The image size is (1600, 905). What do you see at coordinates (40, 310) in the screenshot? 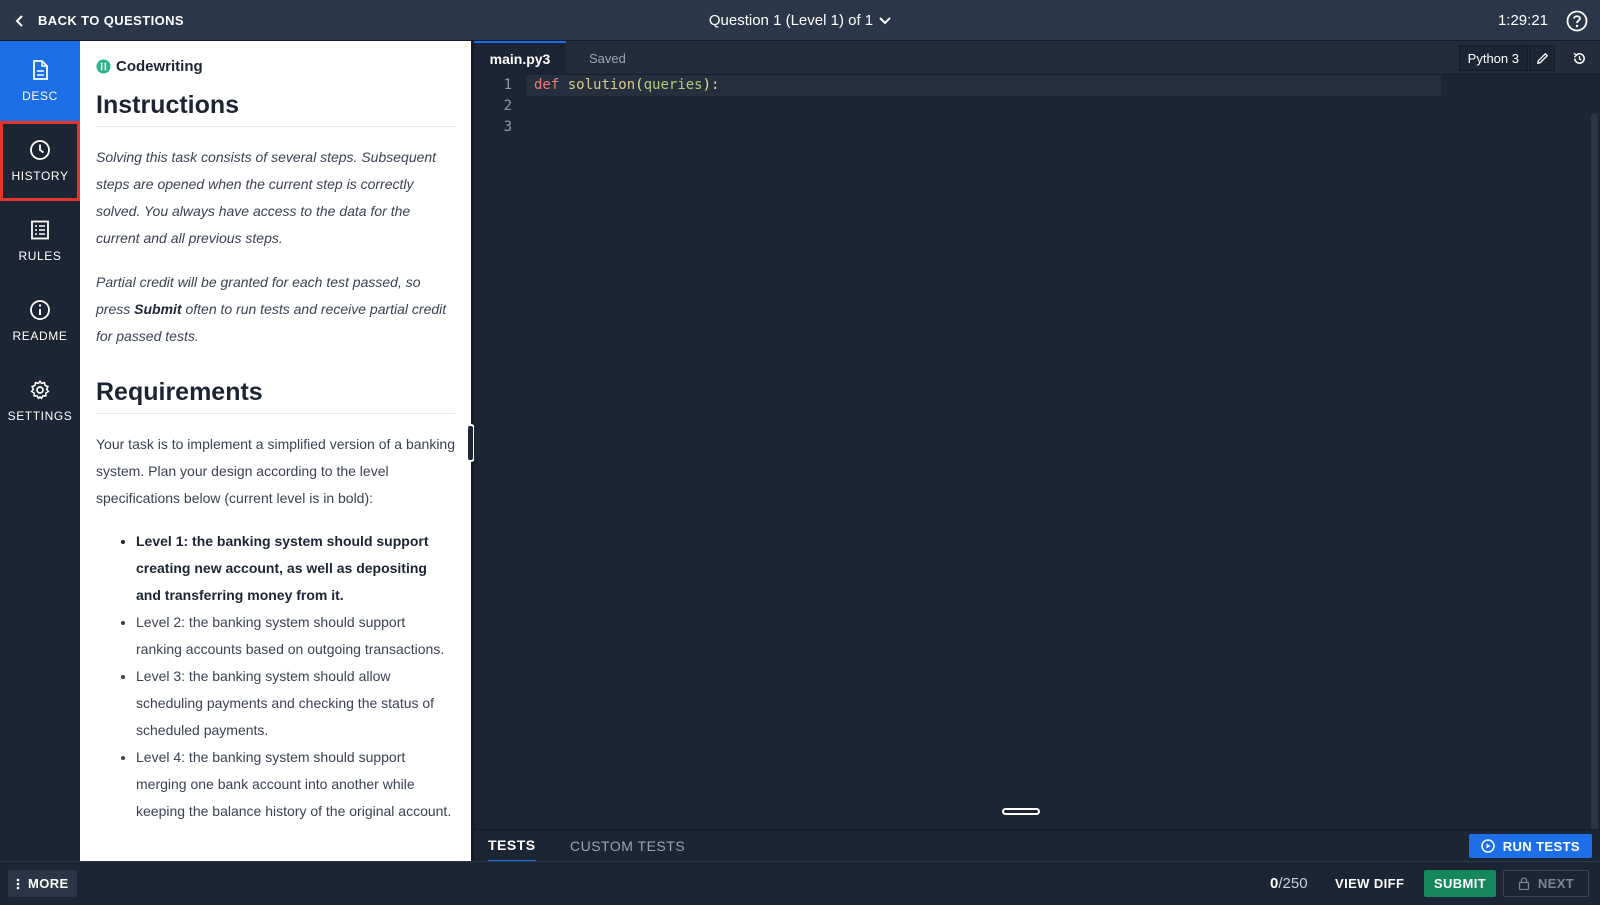
I see `info-icon` at bounding box center [40, 310].